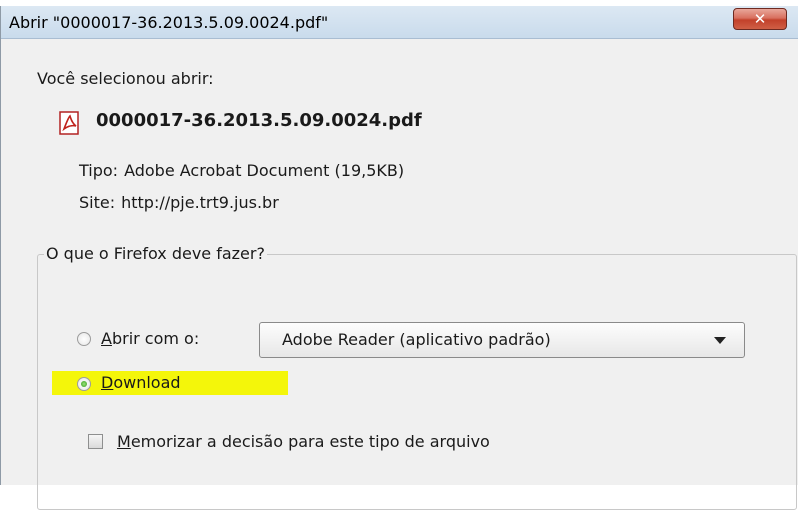  What do you see at coordinates (399, 22) in the screenshot?
I see `title-bar: Abrir "0000017-36.2013.5.09.0024.pdf" ✕` at bounding box center [399, 22].